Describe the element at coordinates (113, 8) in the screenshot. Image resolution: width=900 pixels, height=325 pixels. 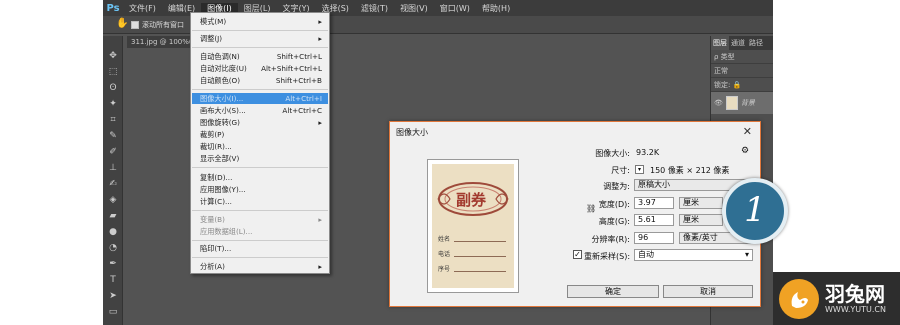
I see `ps-logo: Ps` at that location.